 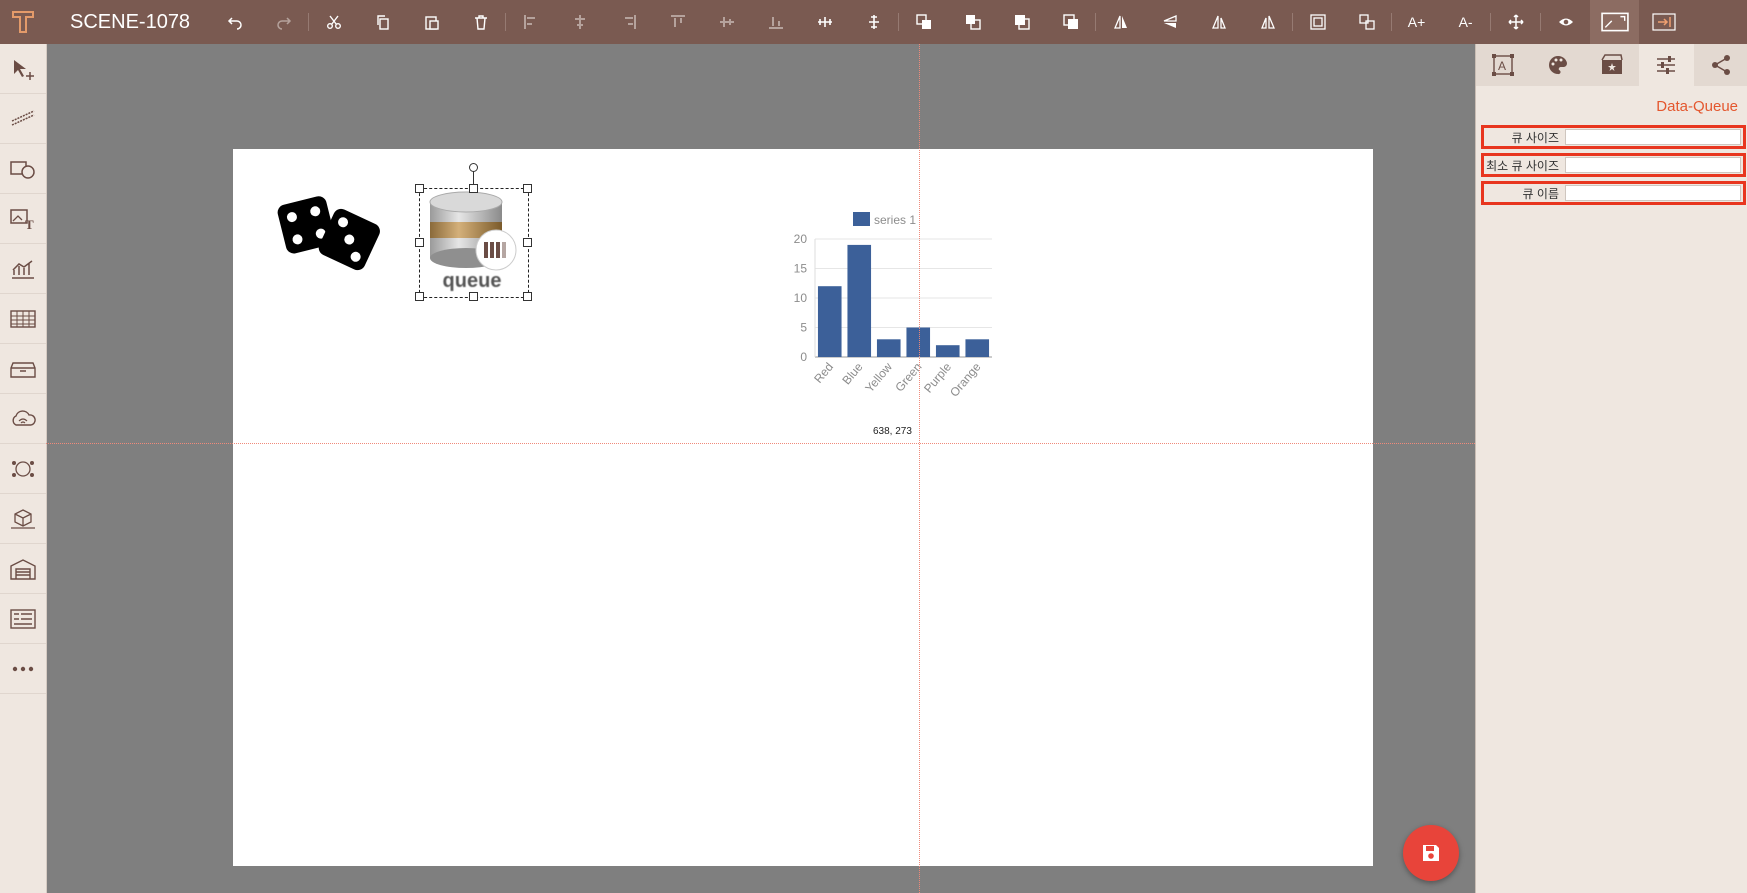 What do you see at coordinates (1611, 468) in the screenshot?
I see `property-panel: A Data-Queue 큐 사이즈 최소 큐 사이즈 큐 이름` at bounding box center [1611, 468].